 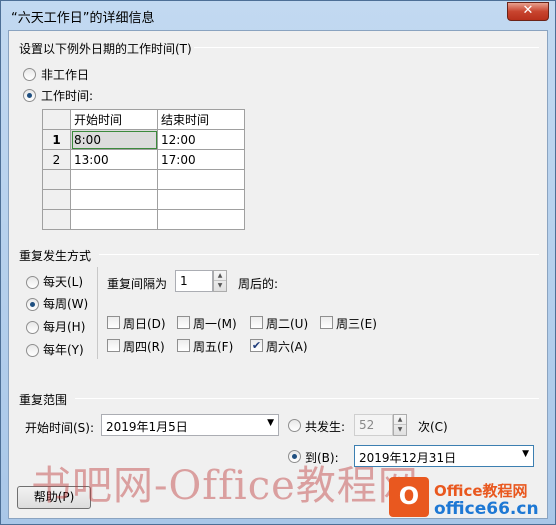 What do you see at coordinates (114, 159) in the screenshot?
I see `start-time-cell: 13:00` at bounding box center [114, 159].